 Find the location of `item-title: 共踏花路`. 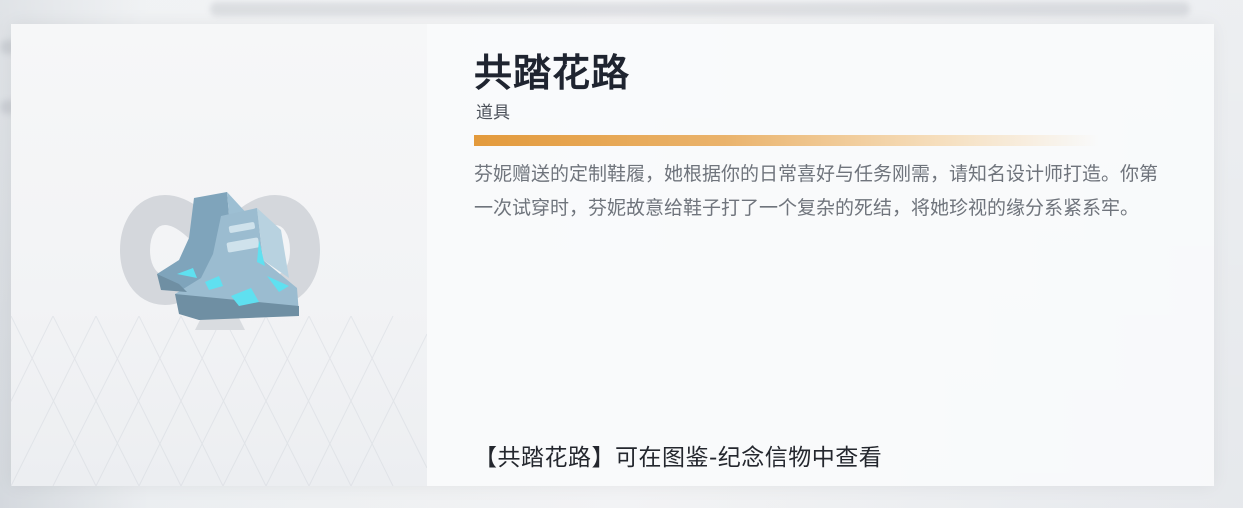

item-title: 共踏花路 is located at coordinates (552, 73).